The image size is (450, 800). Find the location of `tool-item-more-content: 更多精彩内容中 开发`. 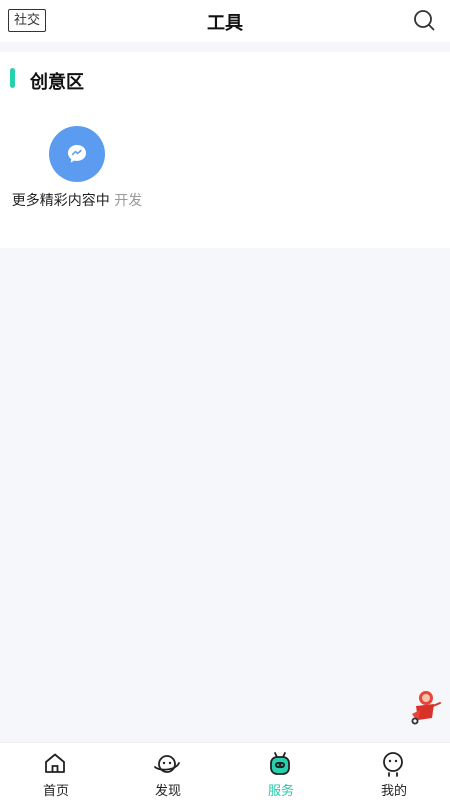

tool-item-more-content: 更多精彩内容中 开发 is located at coordinates (77, 181).